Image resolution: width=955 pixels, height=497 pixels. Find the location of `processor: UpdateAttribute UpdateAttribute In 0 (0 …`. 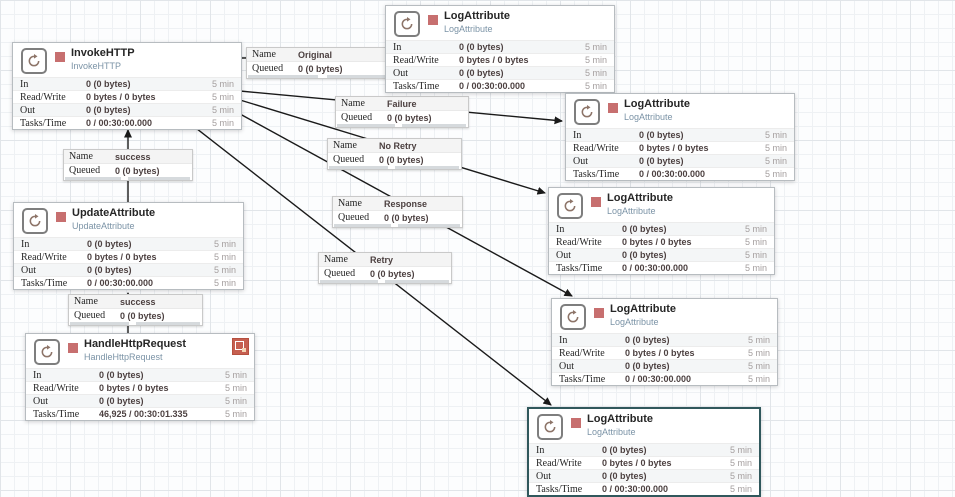

processor: UpdateAttribute UpdateAttribute In 0 (0 … is located at coordinates (128, 246).